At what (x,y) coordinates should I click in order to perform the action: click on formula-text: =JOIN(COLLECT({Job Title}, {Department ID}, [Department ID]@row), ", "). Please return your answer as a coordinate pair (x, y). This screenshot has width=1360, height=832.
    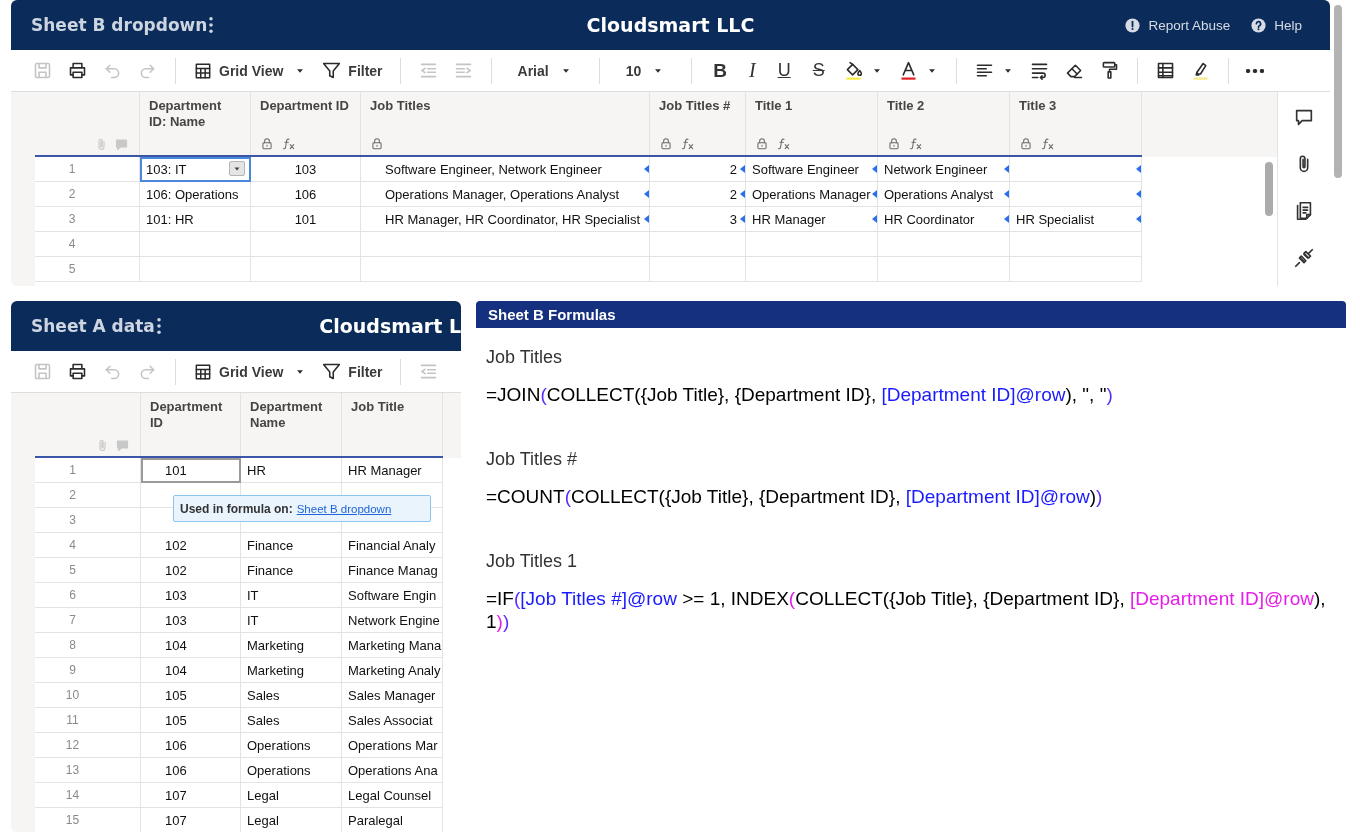
    Looking at the image, I should click on (800, 394).